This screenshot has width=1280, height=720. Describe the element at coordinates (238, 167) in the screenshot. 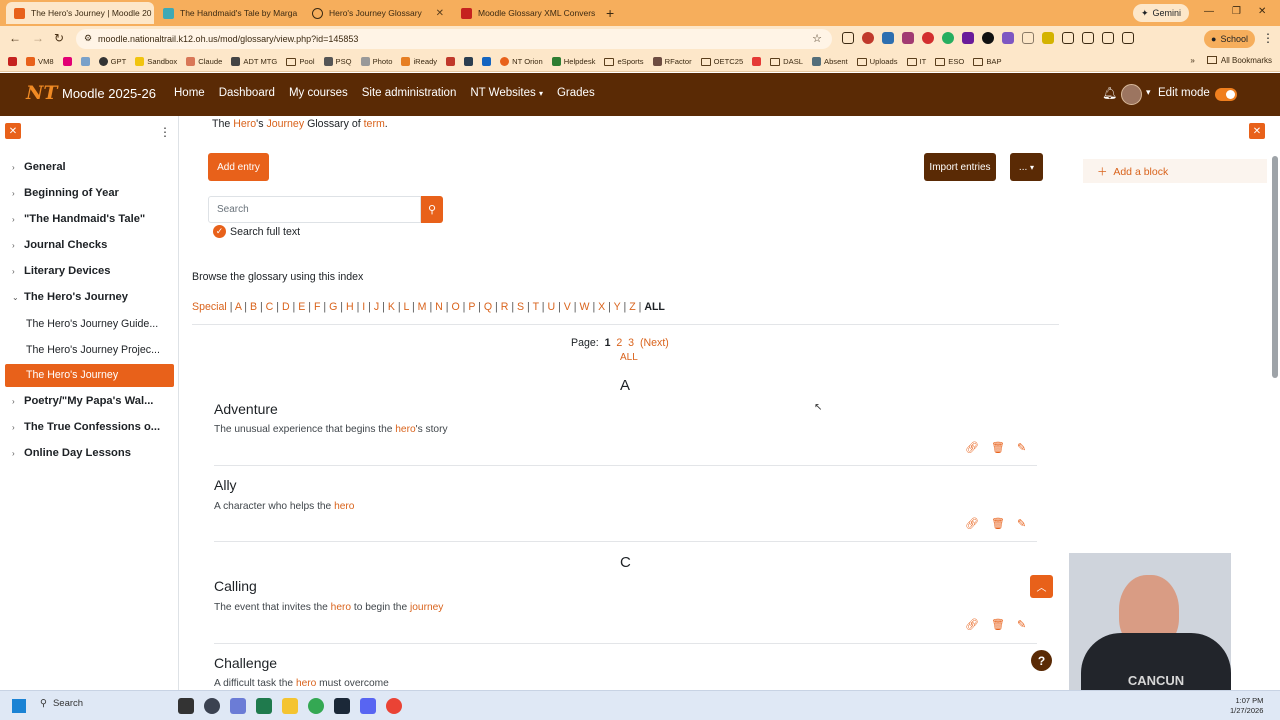

I see `add-entry-button: Add entry` at that location.